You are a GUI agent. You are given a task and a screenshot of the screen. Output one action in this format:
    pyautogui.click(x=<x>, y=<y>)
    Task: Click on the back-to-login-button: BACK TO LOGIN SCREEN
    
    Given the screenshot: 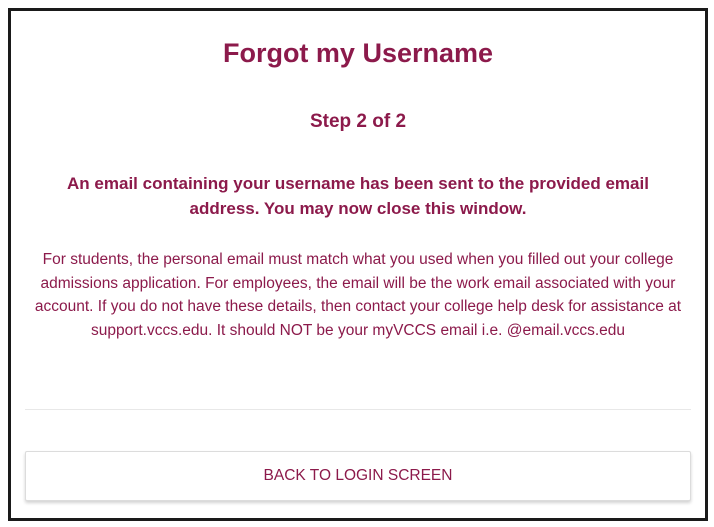 What is the action you would take?
    pyautogui.click(x=358, y=476)
    